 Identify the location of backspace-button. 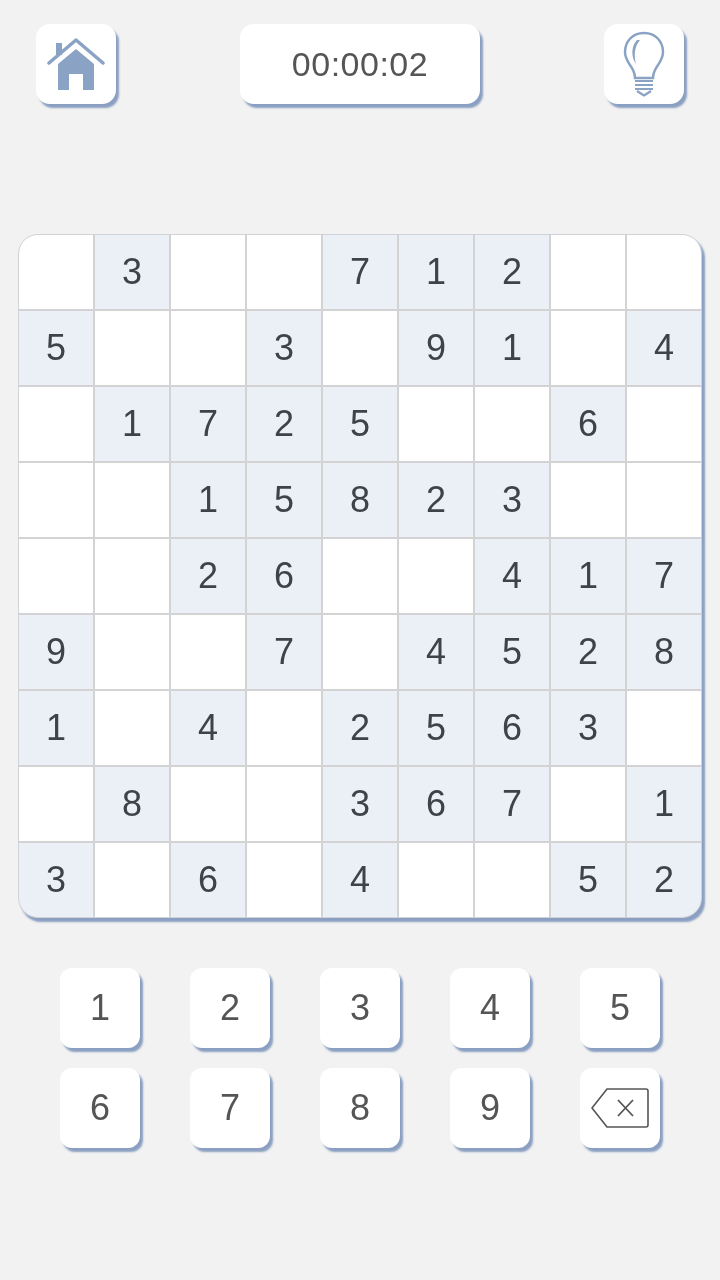
(620, 1108).